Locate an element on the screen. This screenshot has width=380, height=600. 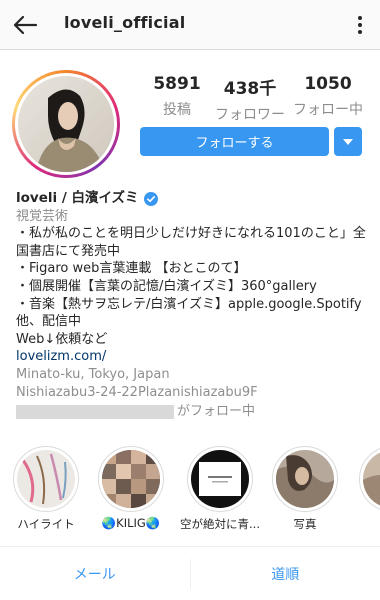
bio-line: ・Figaro web言葉連載 【おとこのて】 is located at coordinates (131, 269).